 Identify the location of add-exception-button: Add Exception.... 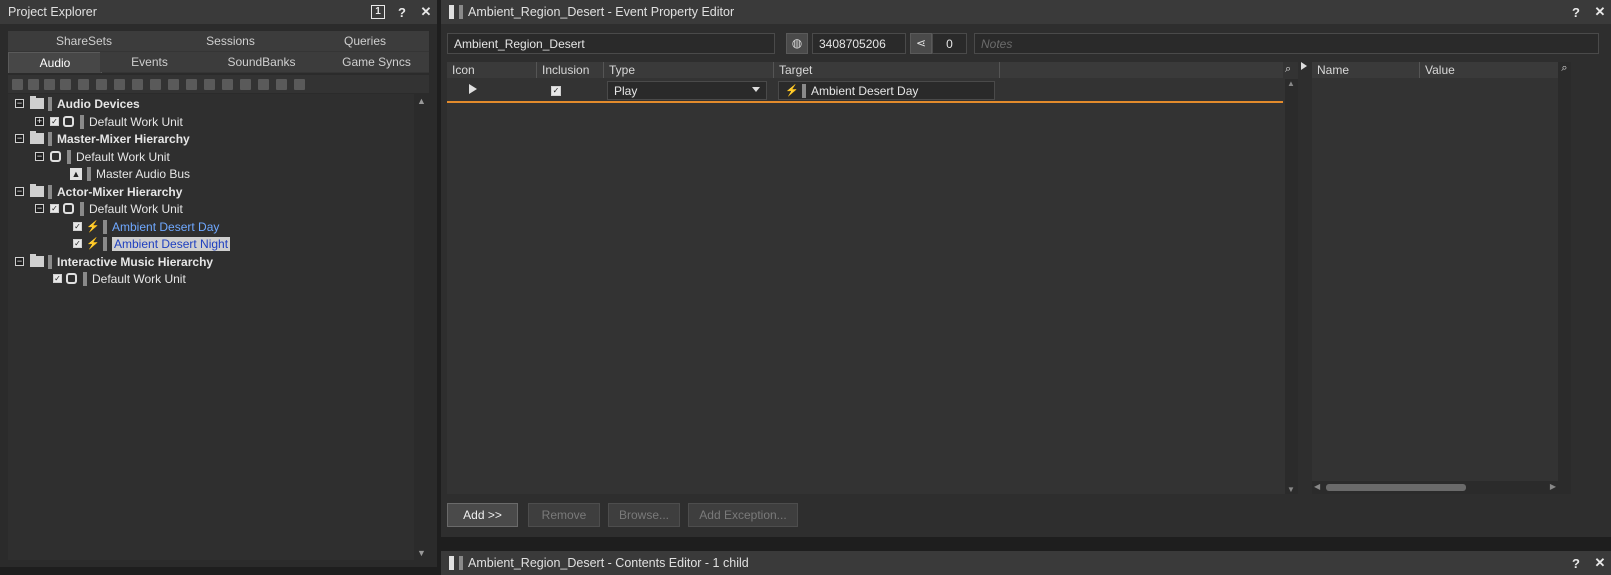
(743, 515).